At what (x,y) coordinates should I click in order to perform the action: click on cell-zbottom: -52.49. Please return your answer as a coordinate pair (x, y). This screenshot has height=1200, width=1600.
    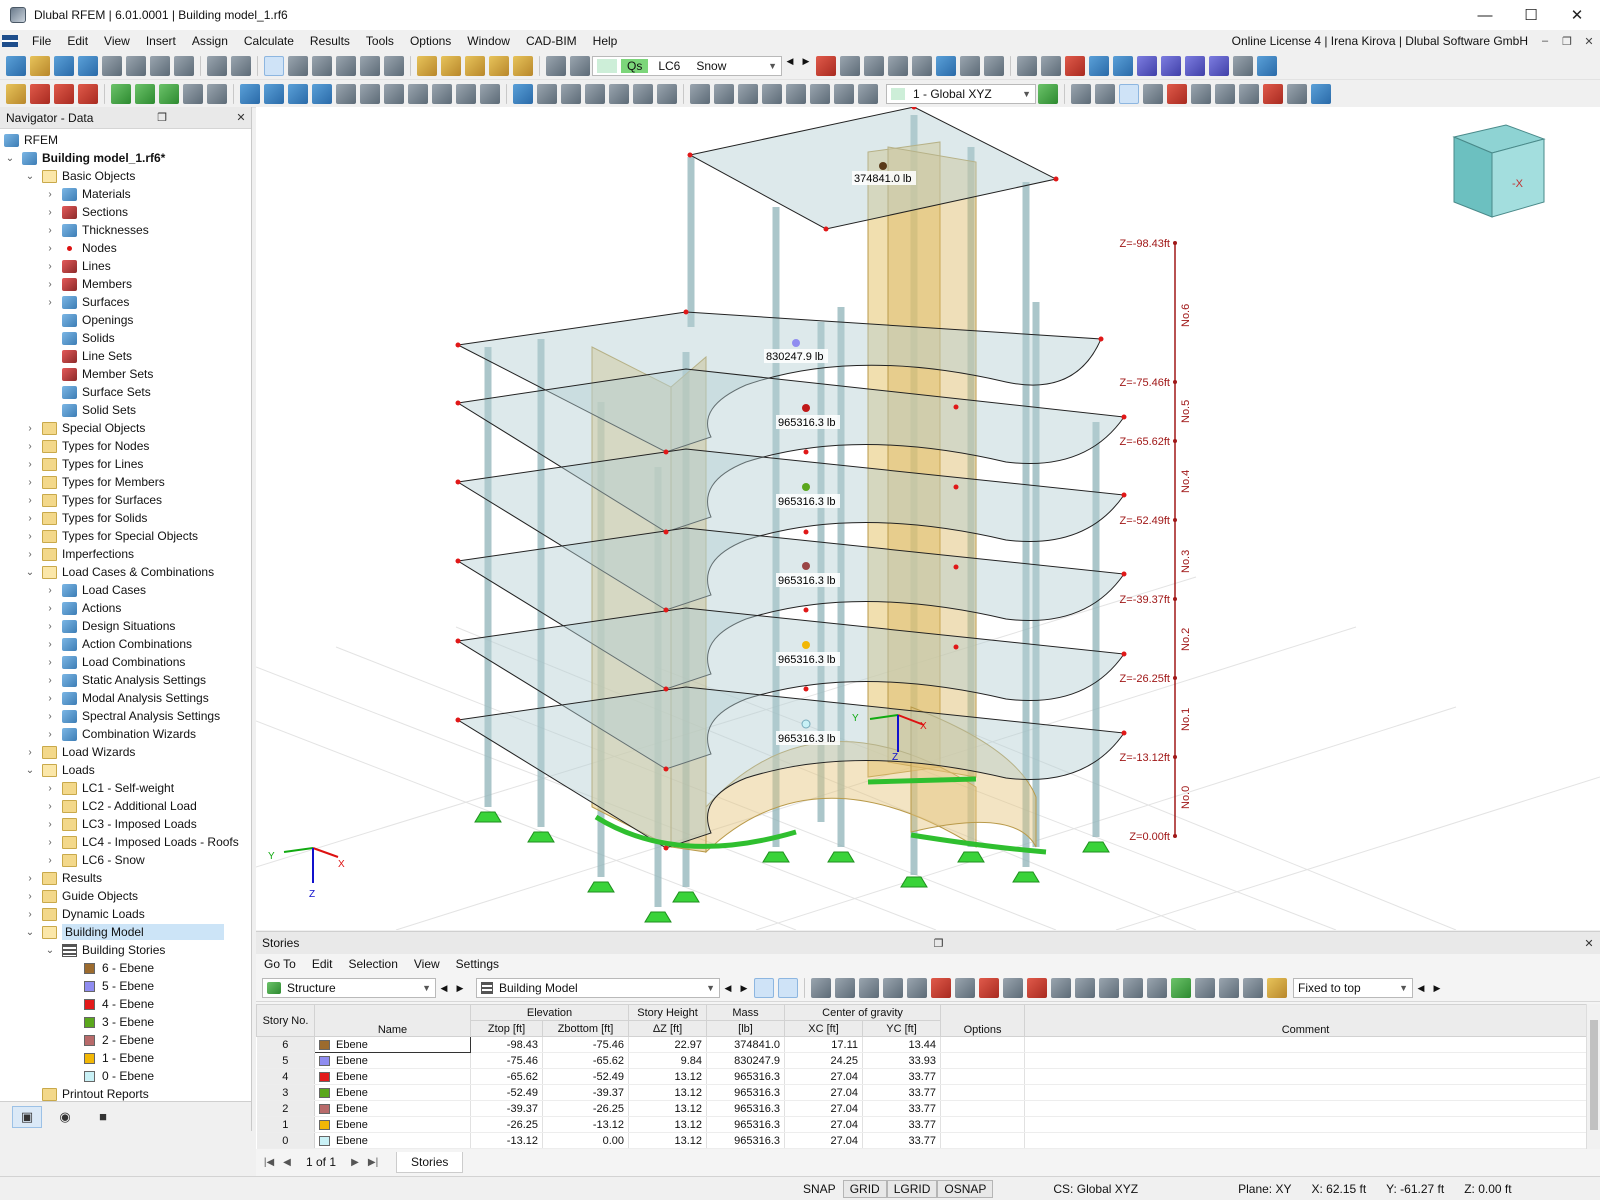
    Looking at the image, I should click on (586, 1076).